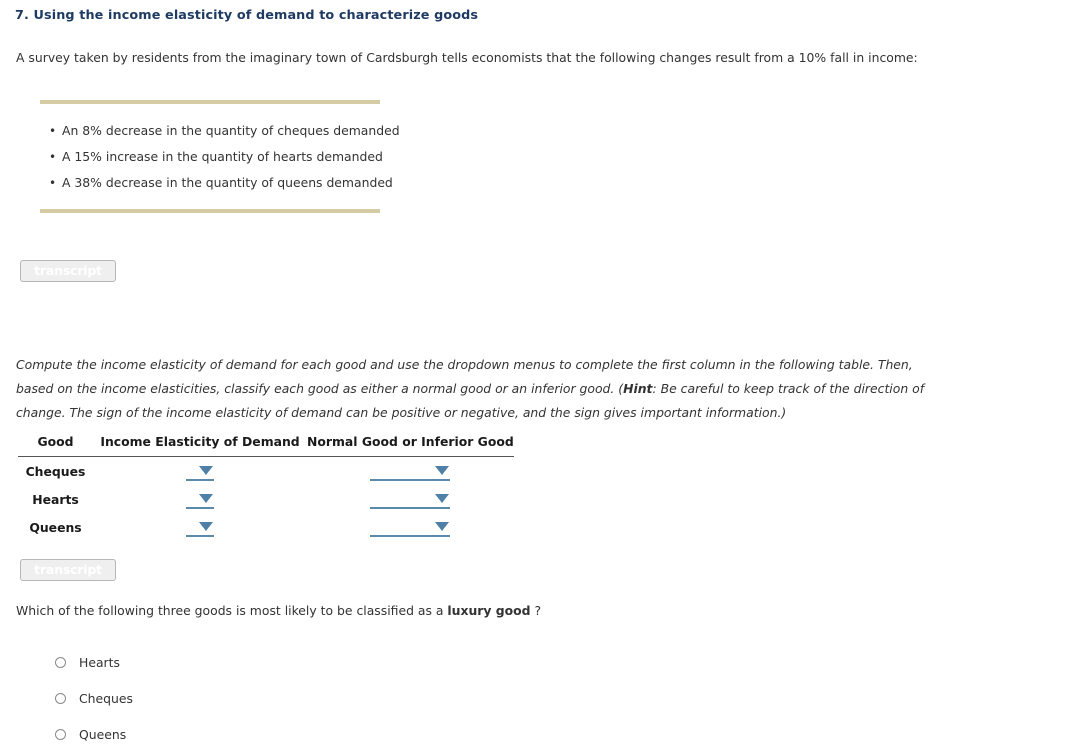  I want to click on cell-elasticity-cheques, so click(200, 471).